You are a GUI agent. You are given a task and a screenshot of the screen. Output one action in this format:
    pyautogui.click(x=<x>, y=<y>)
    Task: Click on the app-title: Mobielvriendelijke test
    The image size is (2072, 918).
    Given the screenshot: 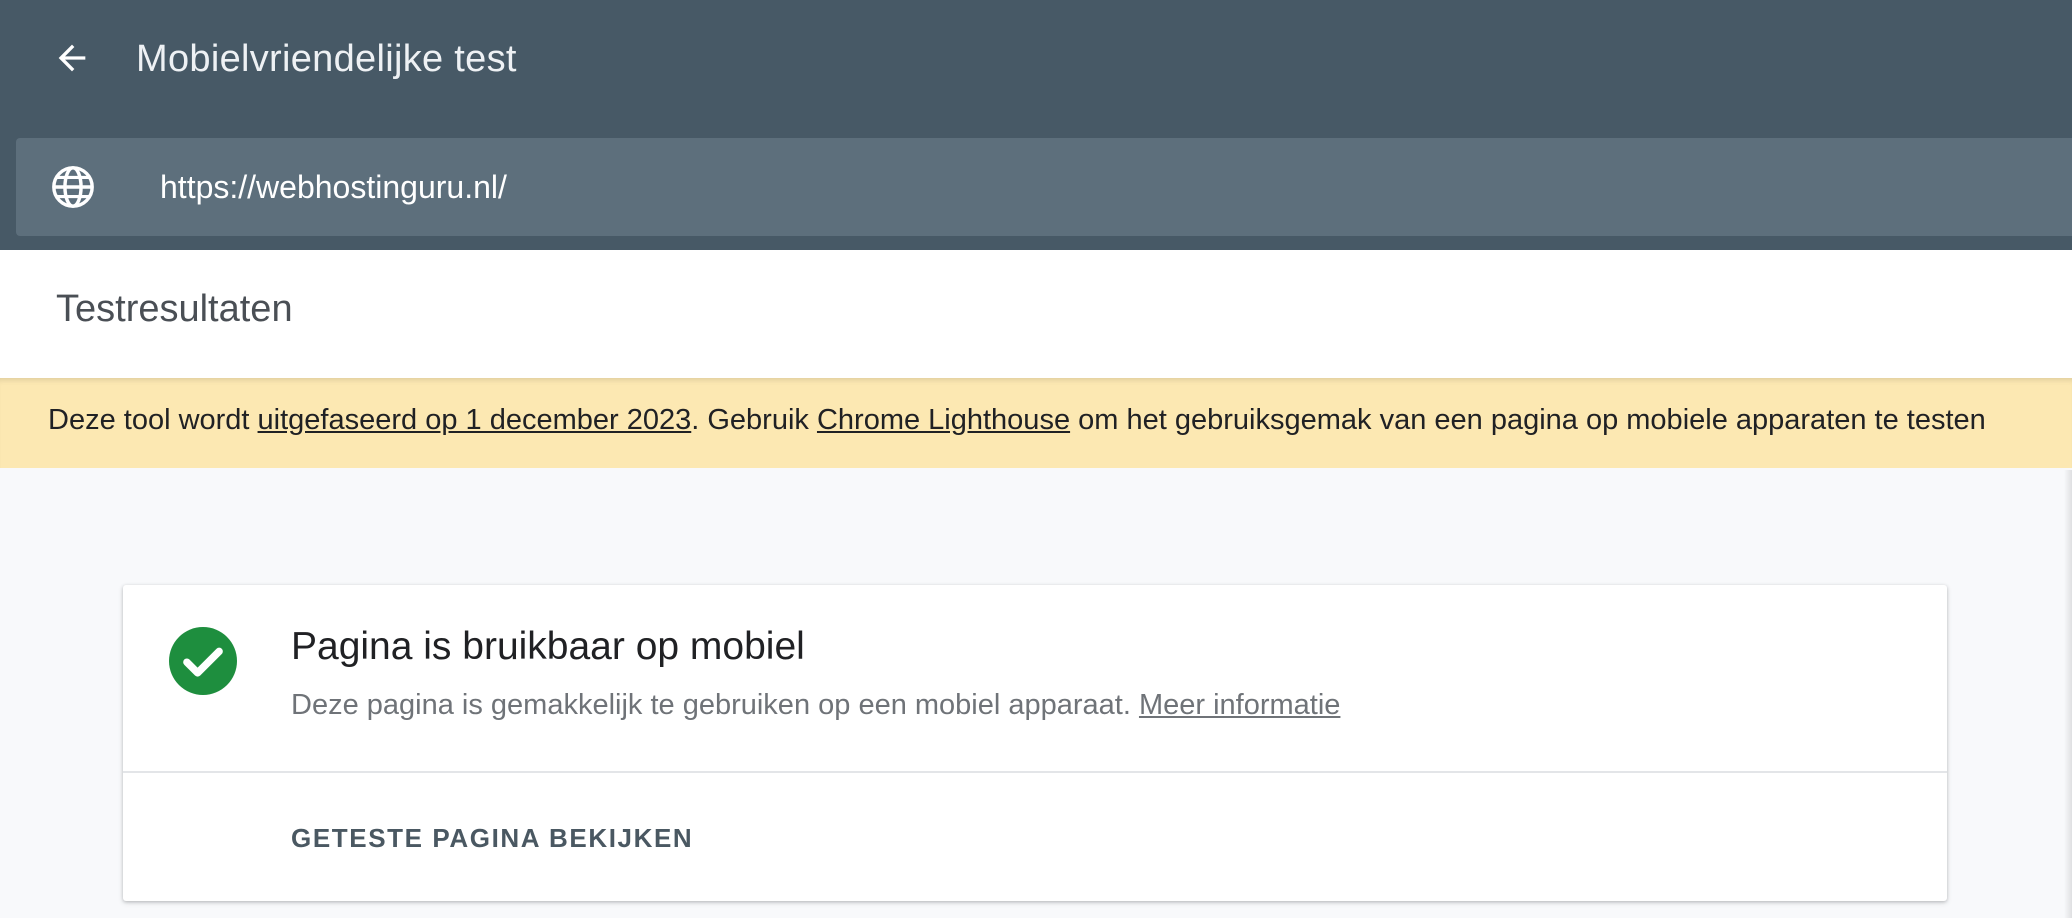 What is the action you would take?
    pyautogui.click(x=326, y=59)
    